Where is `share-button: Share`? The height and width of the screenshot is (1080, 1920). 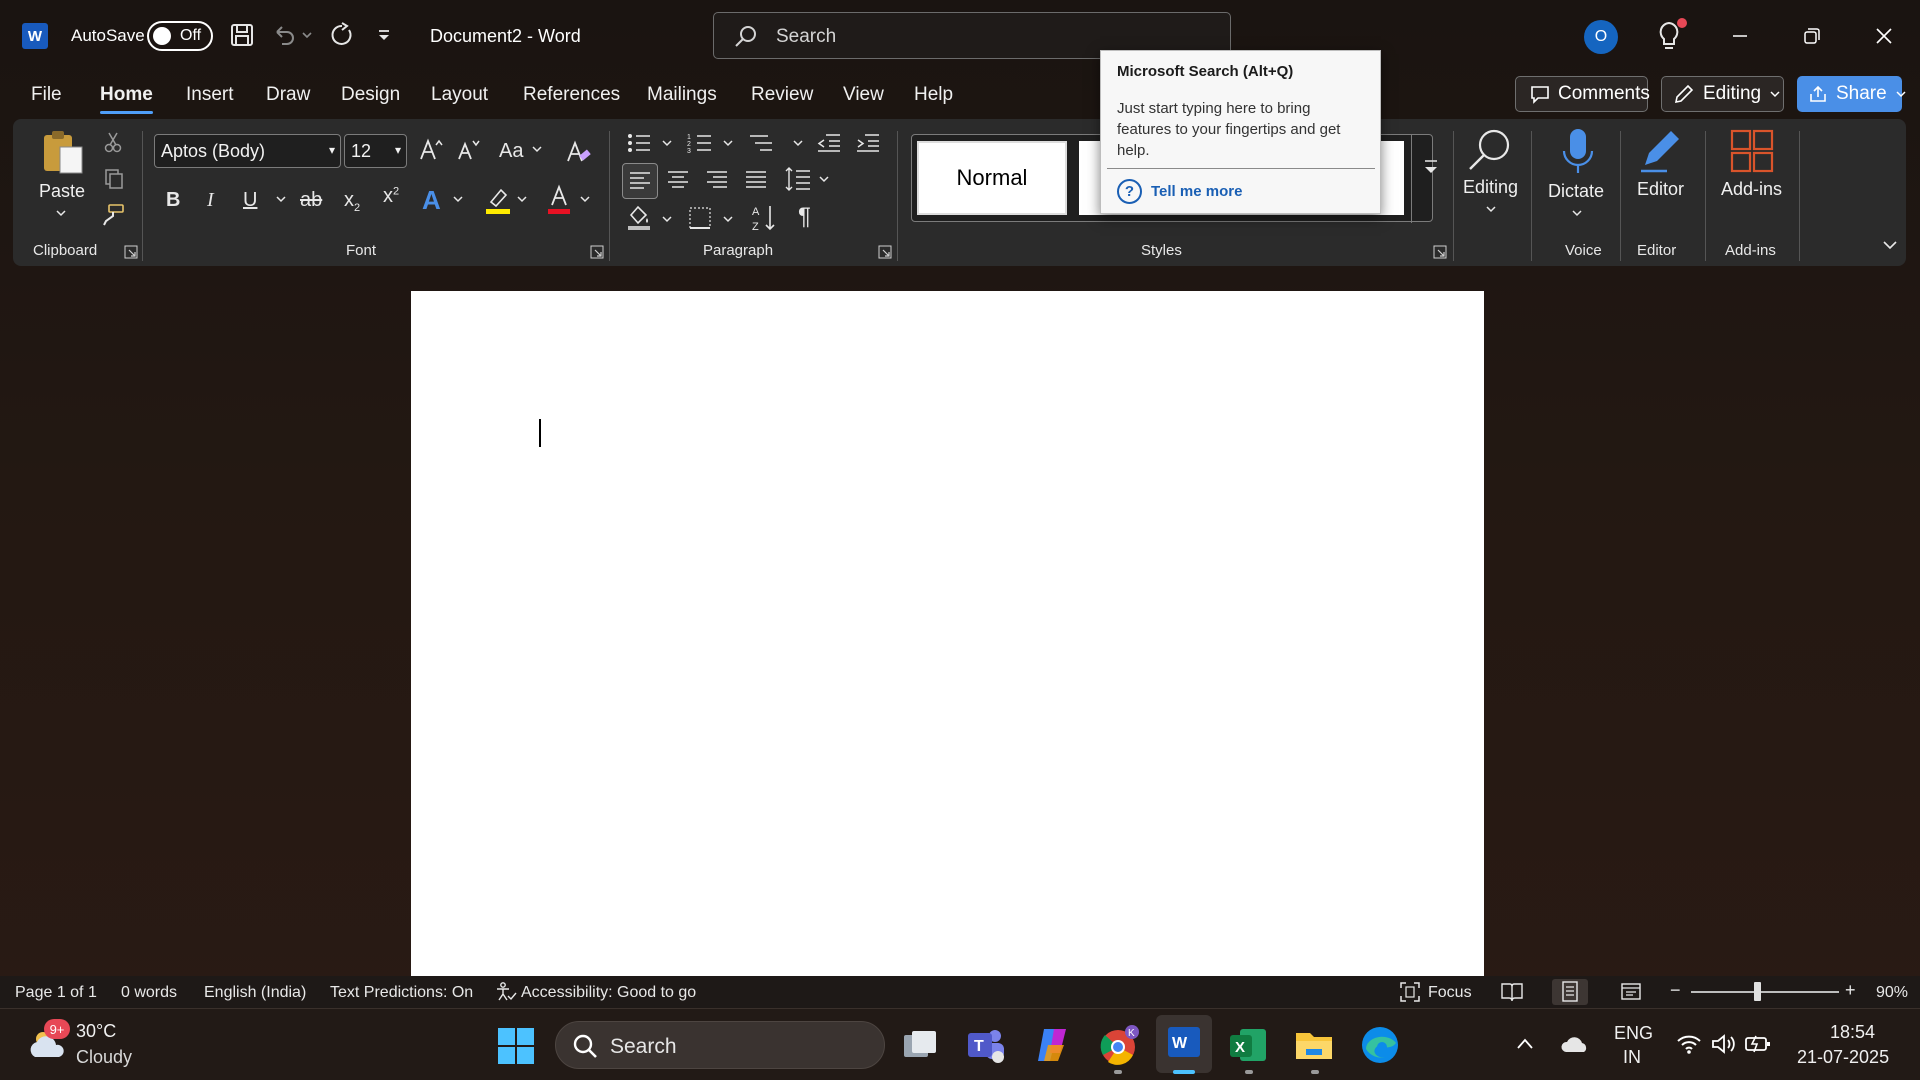 share-button: Share is located at coordinates (1851, 94).